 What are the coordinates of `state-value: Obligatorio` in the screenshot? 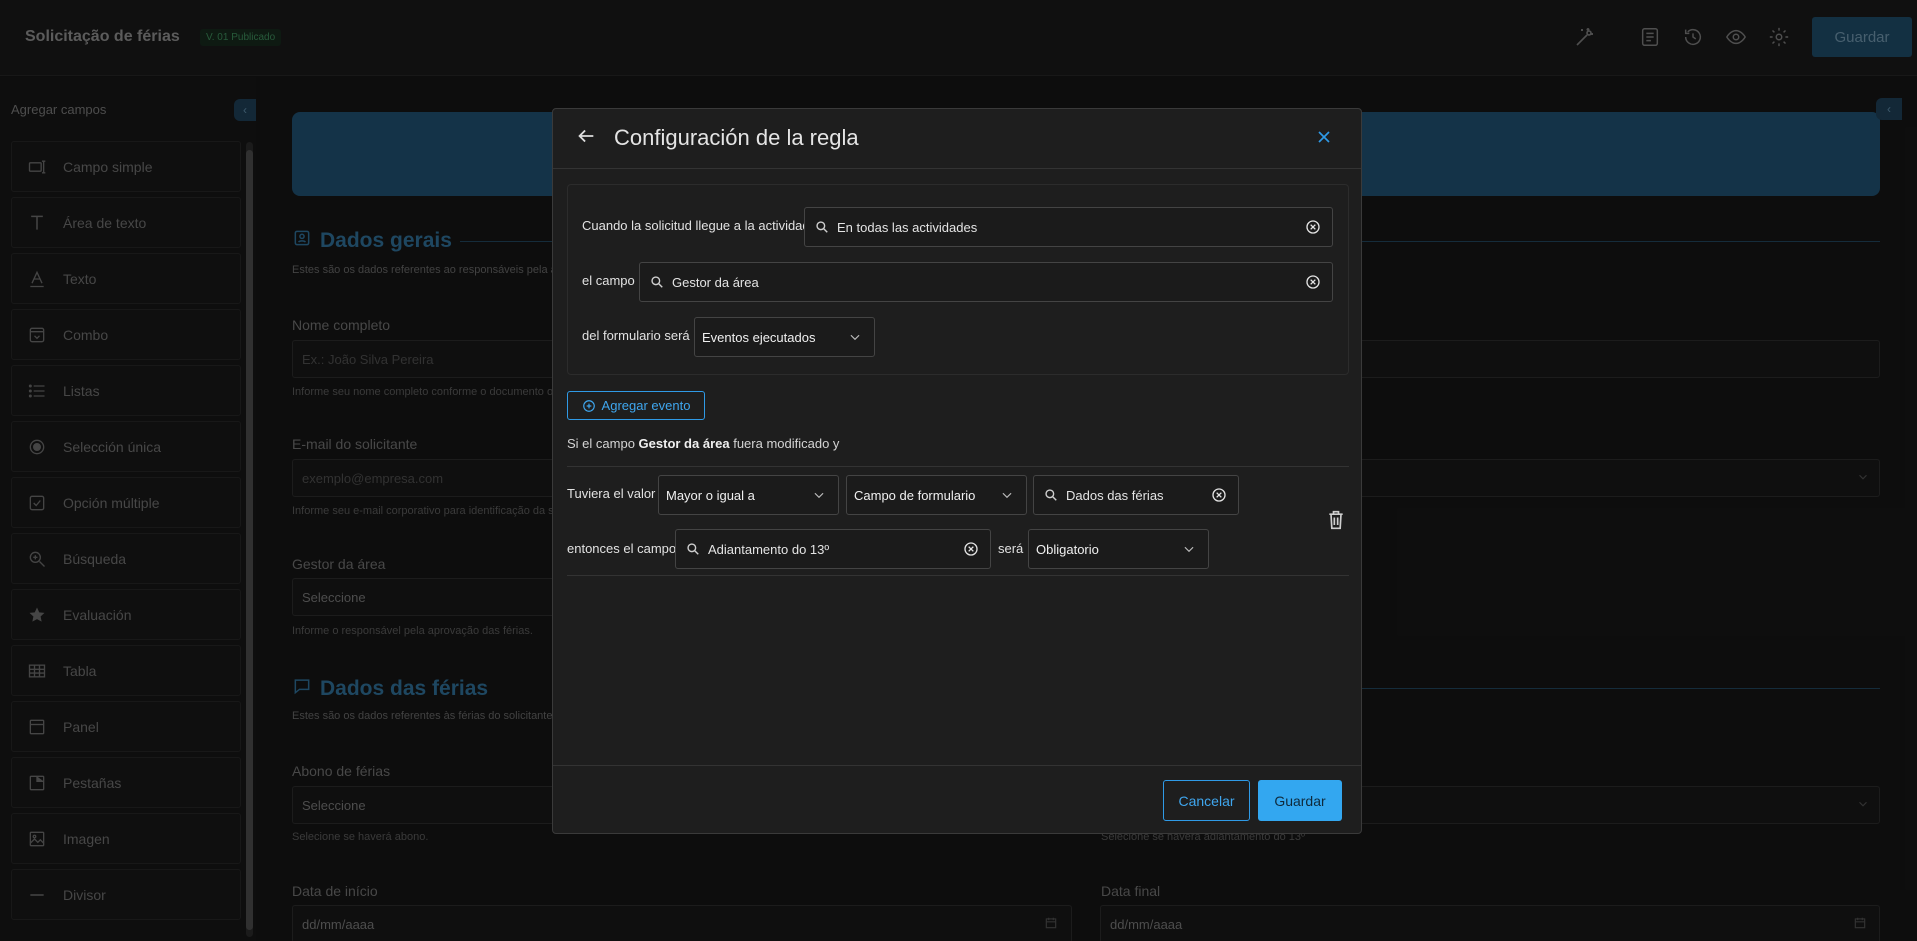 It's located at (1067, 549).